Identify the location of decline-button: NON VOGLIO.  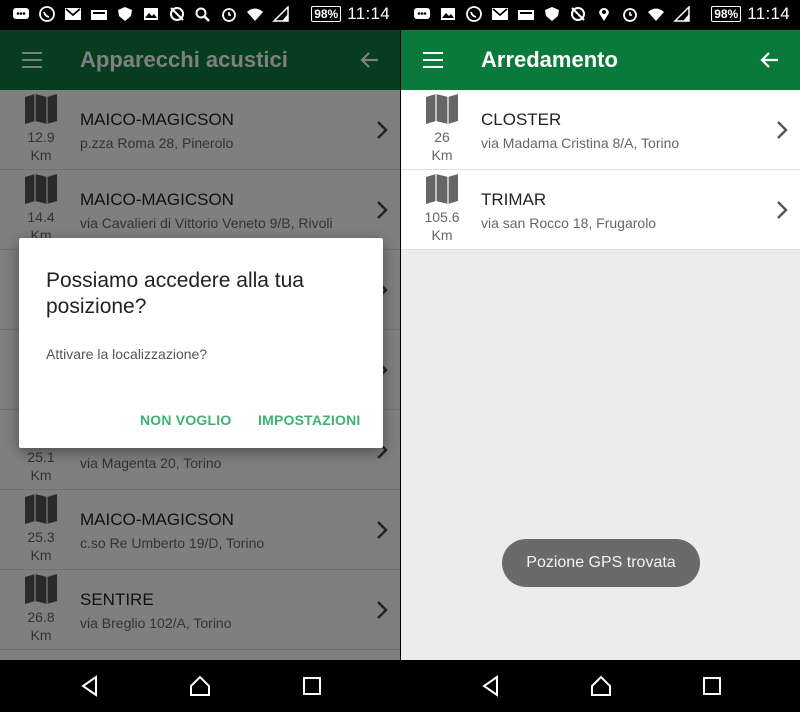
(185, 420).